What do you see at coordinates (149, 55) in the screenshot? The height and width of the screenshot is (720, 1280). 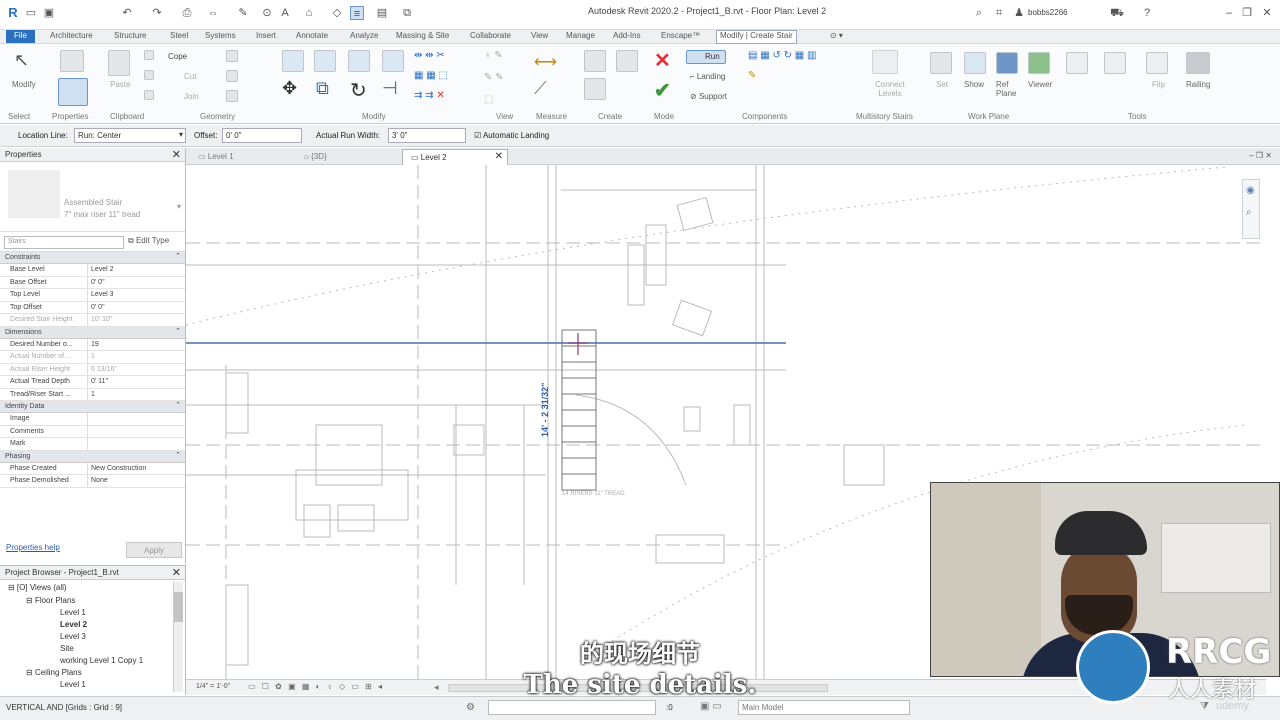 I see `cut-clip-icon` at bounding box center [149, 55].